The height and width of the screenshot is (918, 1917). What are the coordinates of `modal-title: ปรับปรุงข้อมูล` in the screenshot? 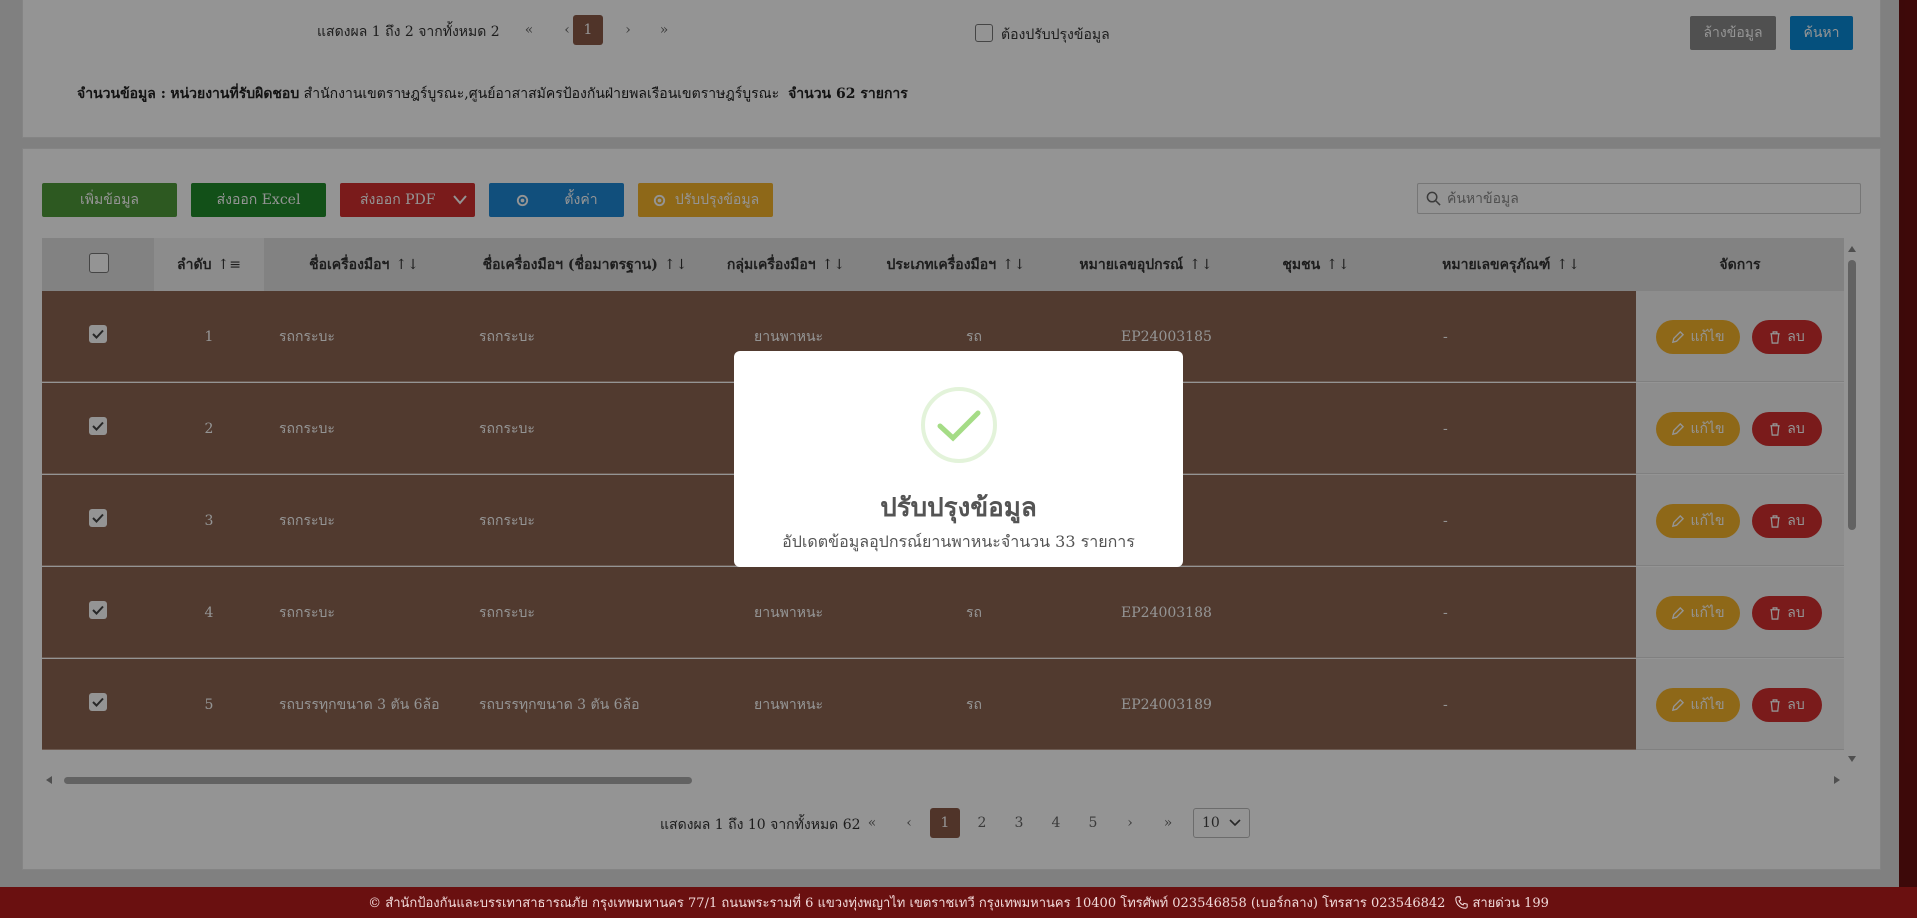 It's located at (958, 508).